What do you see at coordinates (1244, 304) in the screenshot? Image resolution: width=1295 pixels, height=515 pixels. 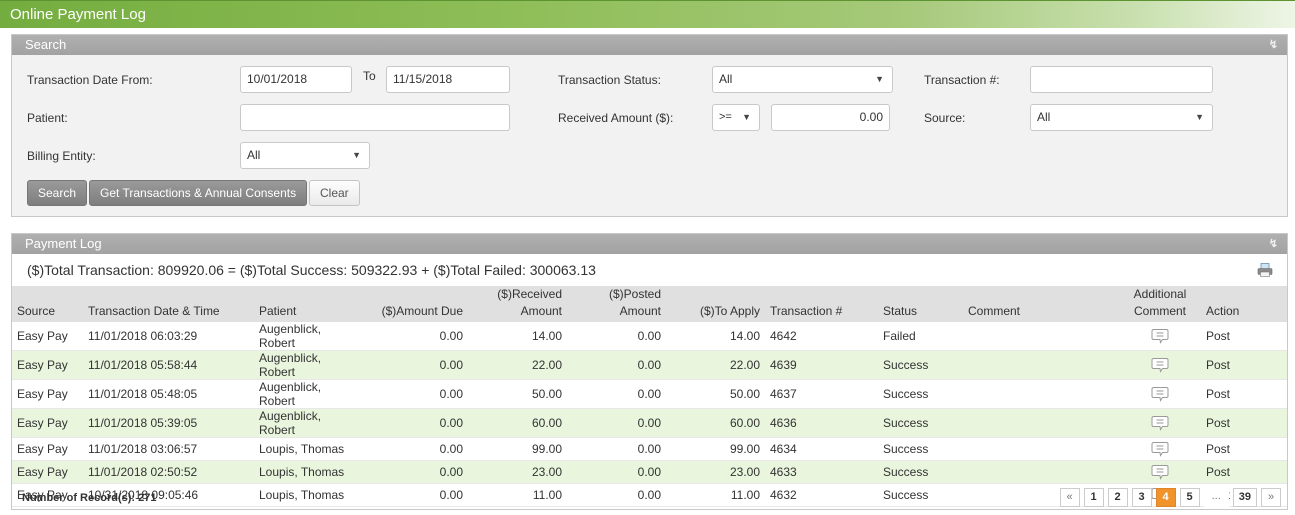 I see `col-action: Action` at bounding box center [1244, 304].